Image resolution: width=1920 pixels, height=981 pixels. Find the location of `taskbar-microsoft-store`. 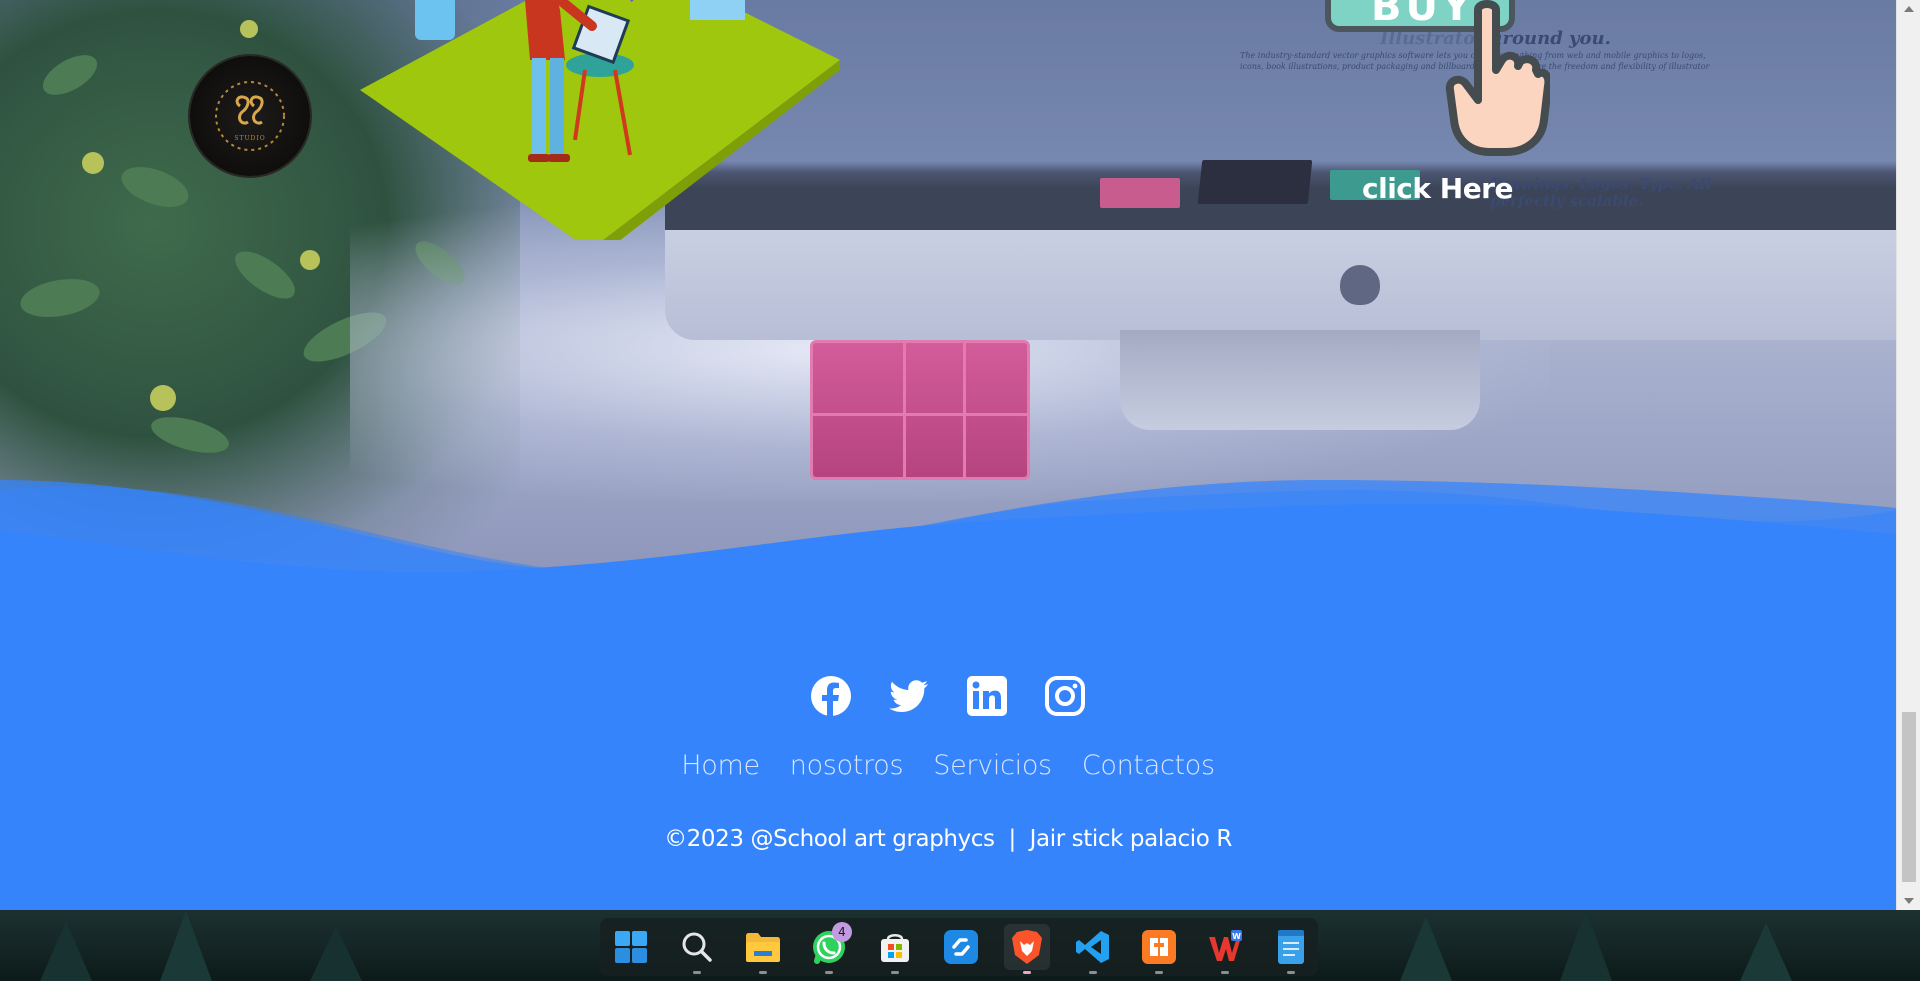

taskbar-microsoft-store is located at coordinates (895, 949).